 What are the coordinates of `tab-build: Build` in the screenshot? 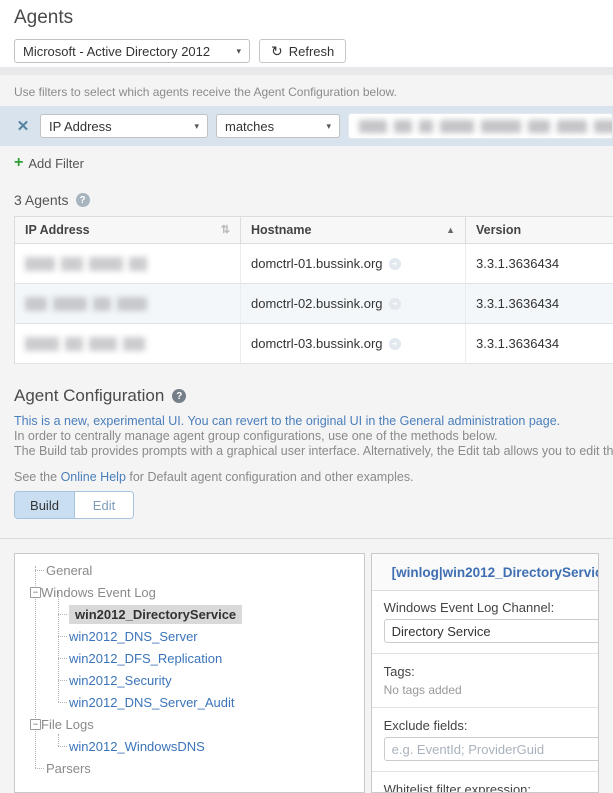 It's located at (44, 505).